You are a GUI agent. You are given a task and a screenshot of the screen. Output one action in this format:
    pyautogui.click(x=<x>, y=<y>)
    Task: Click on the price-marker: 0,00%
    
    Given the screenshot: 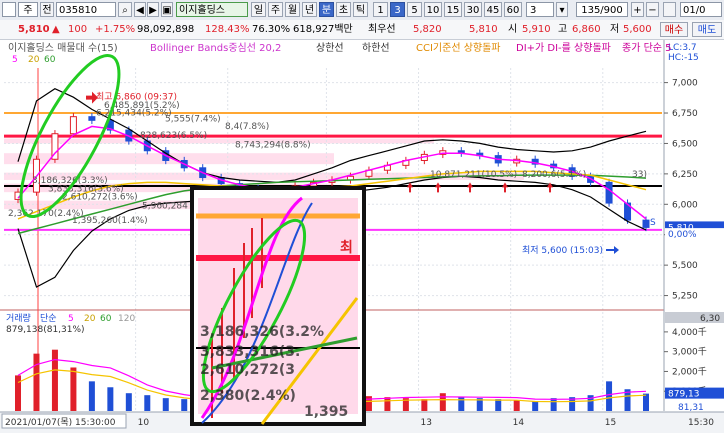 What is the action you would take?
    pyautogui.click(x=682, y=235)
    